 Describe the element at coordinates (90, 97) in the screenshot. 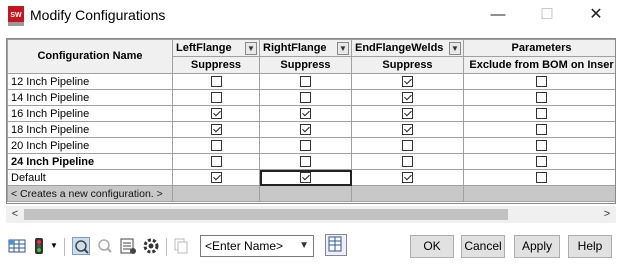

I see `configuration-name-cell: 14 Inch Pipeline` at that location.